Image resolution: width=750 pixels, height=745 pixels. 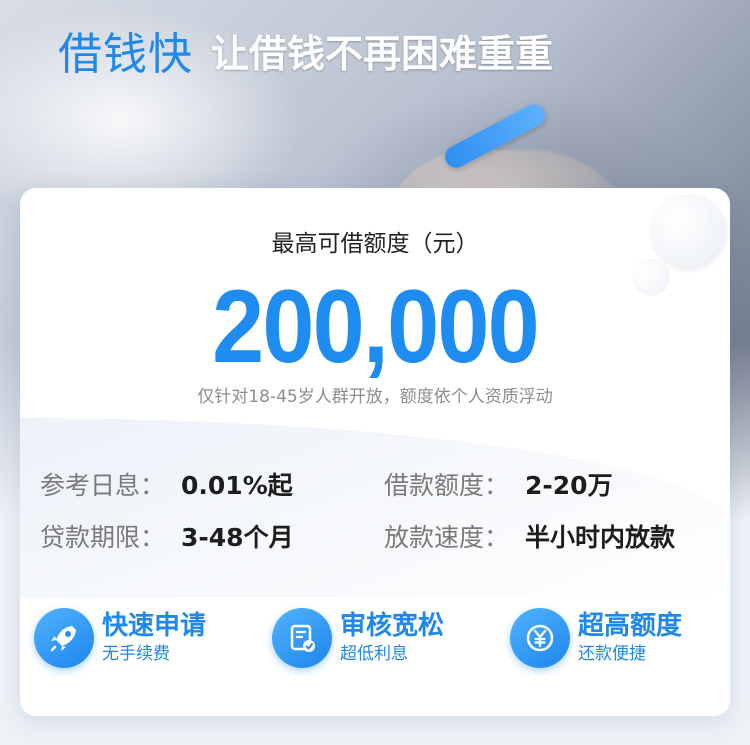 I want to click on header: 借钱快 让借钱不再困难重重, so click(x=305, y=50).